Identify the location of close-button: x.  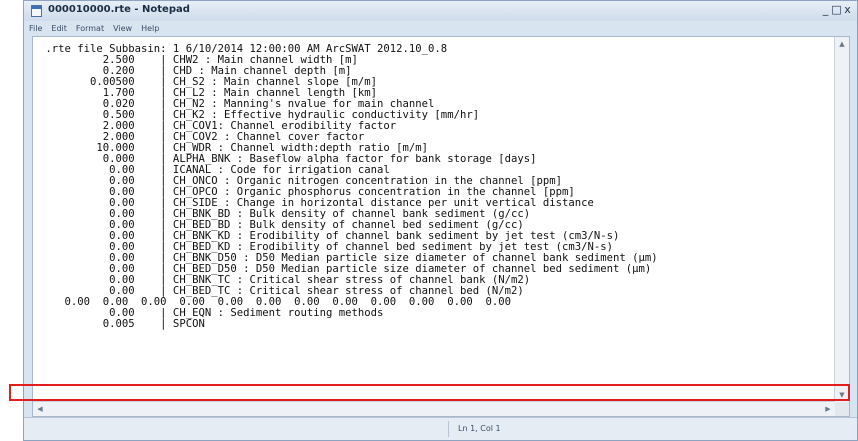
(847, 10).